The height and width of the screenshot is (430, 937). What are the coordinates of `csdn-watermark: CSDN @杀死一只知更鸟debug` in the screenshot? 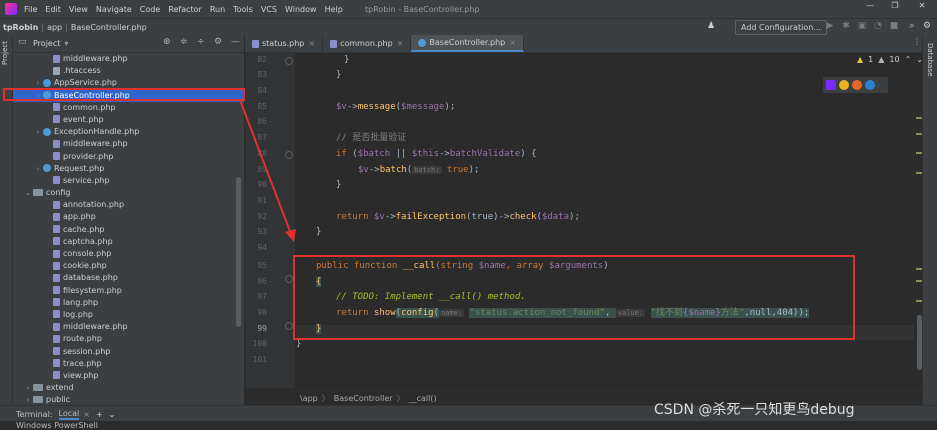 It's located at (754, 410).